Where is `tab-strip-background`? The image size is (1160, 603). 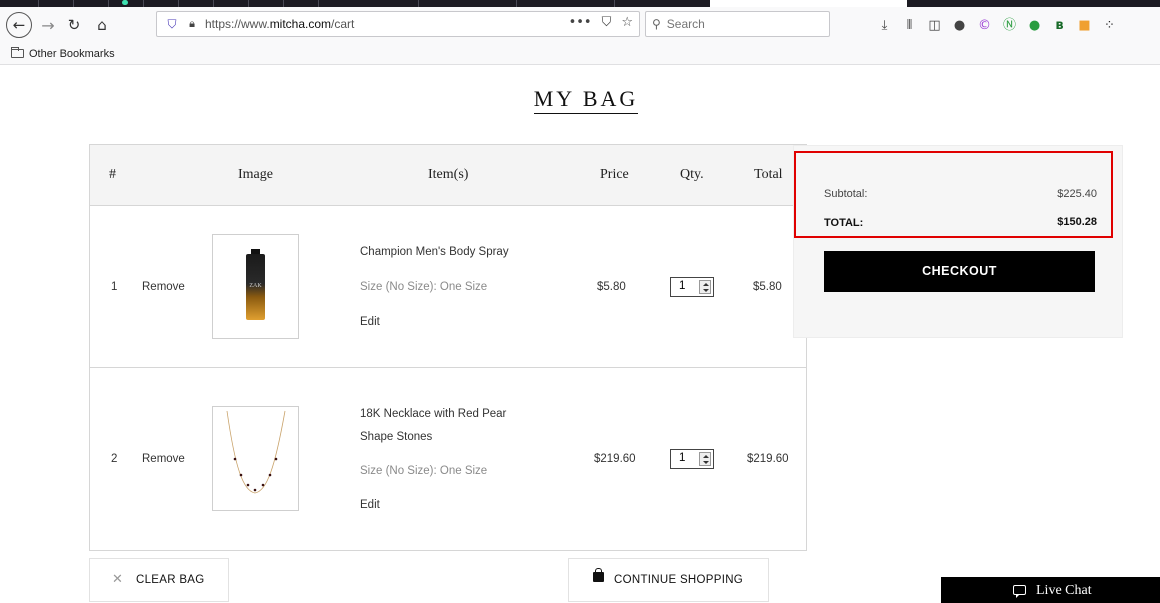
tab-strip-background is located at coordinates (355, 3).